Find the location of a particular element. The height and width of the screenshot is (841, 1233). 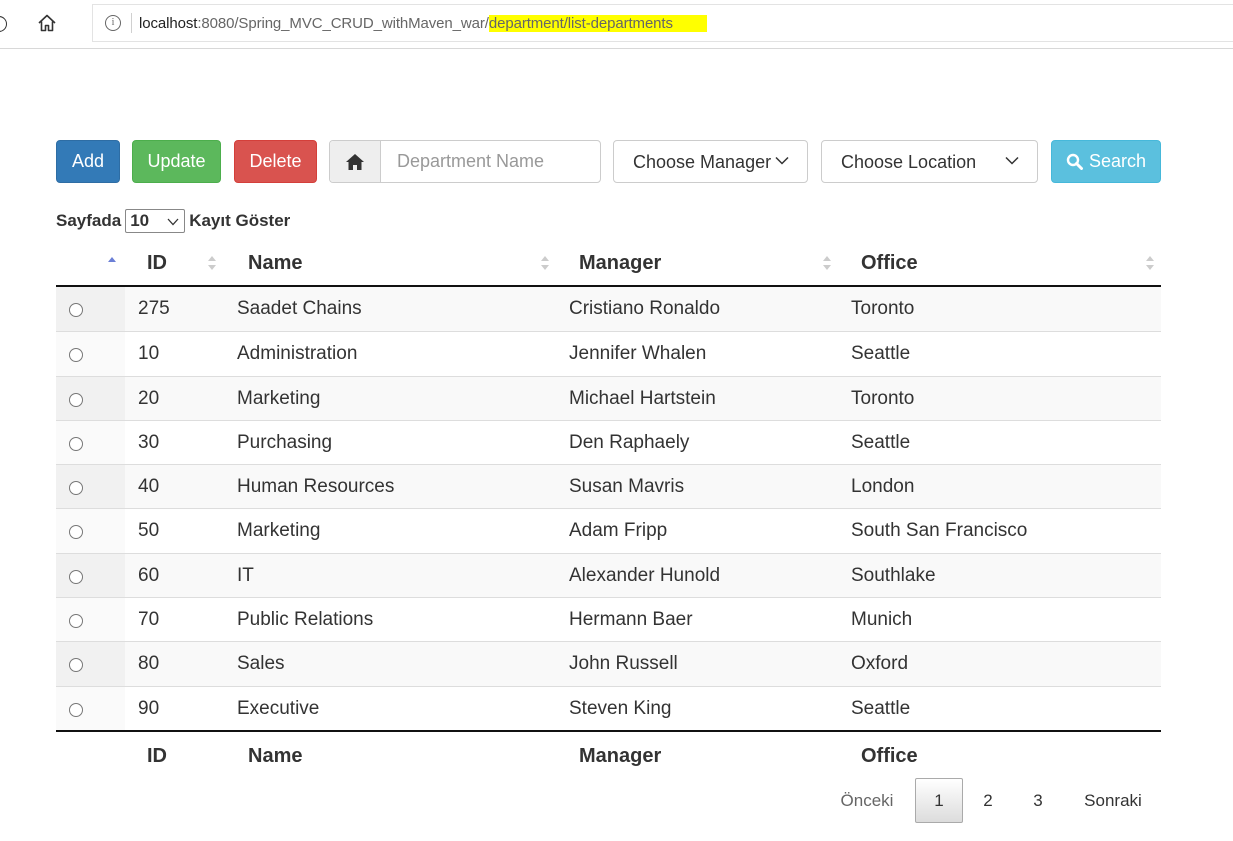

cell-manager: Alexander Hunold is located at coordinates (645, 575).